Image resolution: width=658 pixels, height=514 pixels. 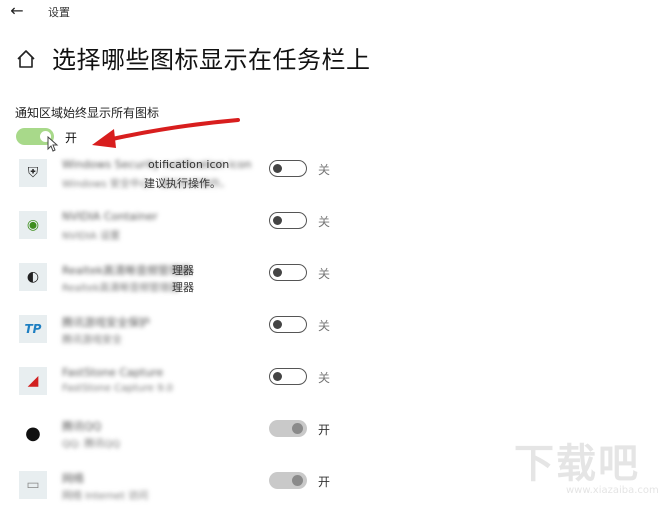 I want to click on app-subtitle-visible: 建议执行操作。, so click(x=182, y=183).